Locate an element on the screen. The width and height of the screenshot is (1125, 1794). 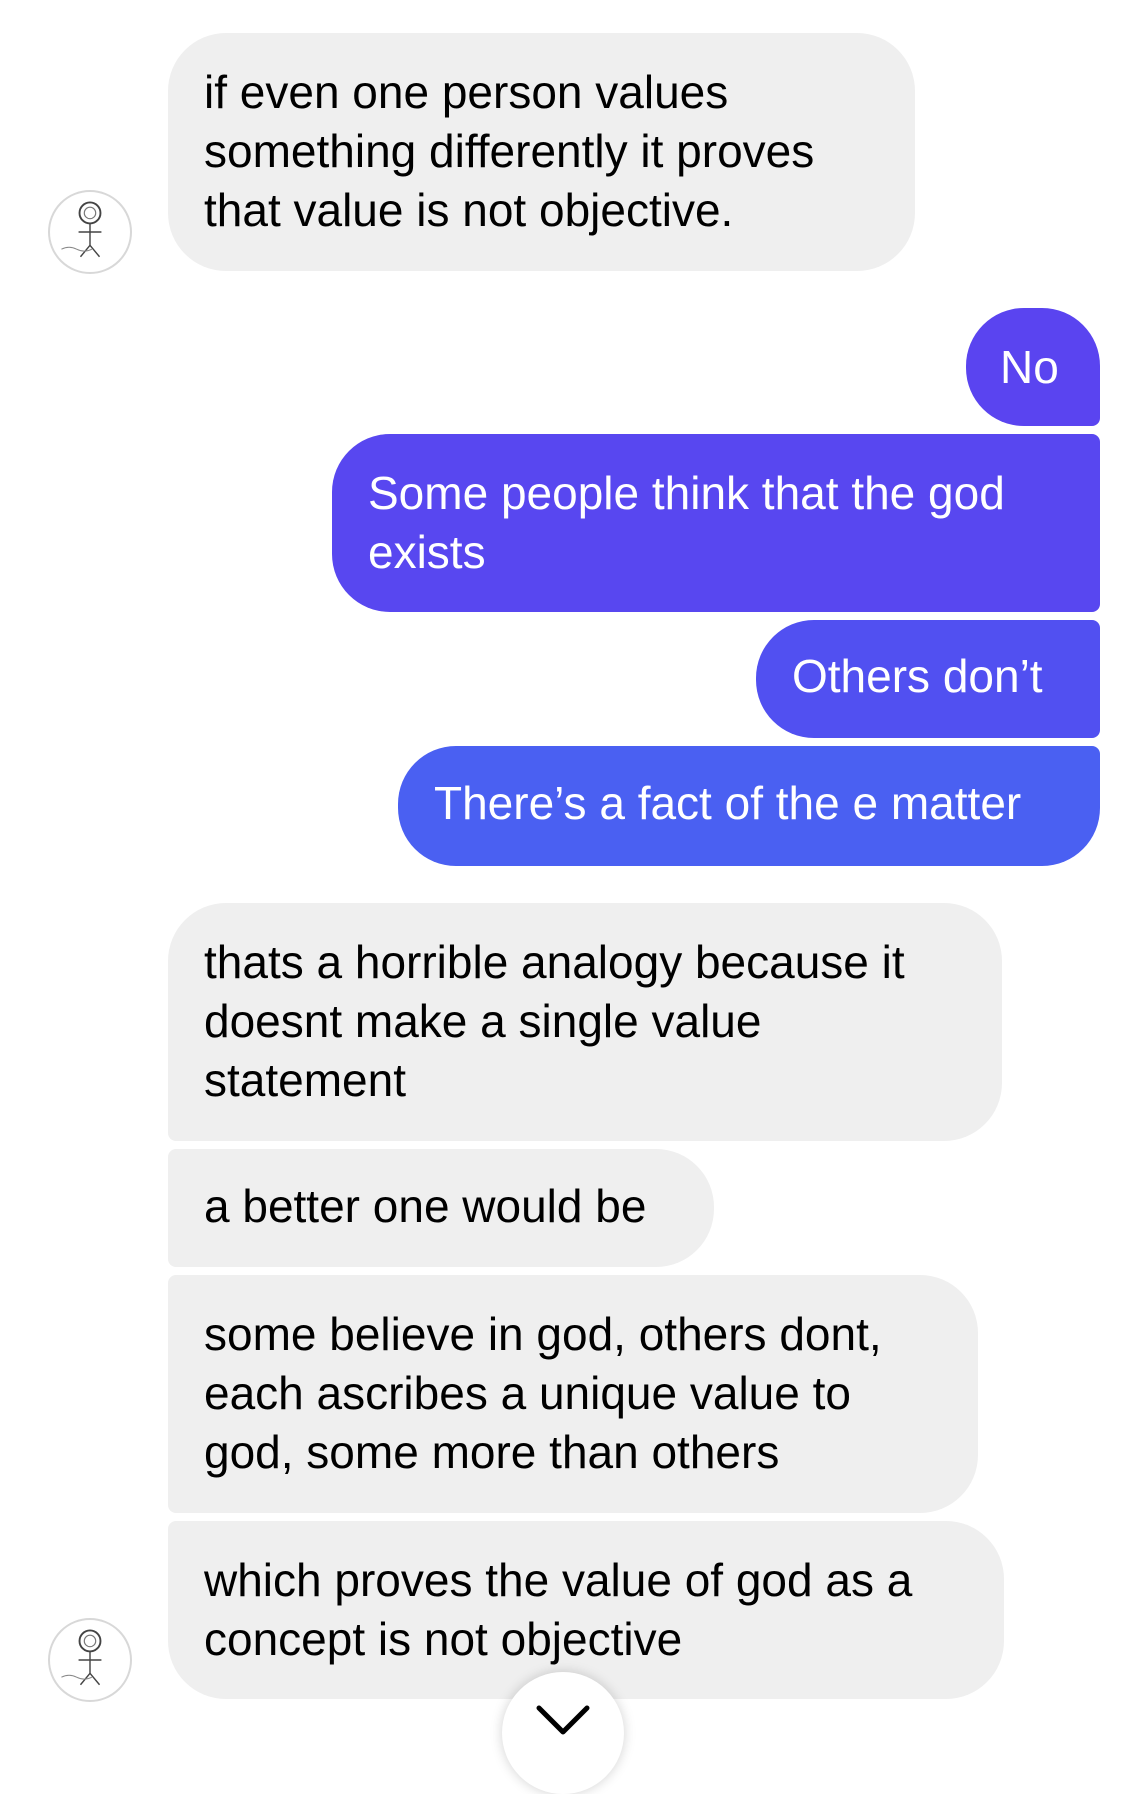
message-text-line: statement is located at coordinates (305, 1080).